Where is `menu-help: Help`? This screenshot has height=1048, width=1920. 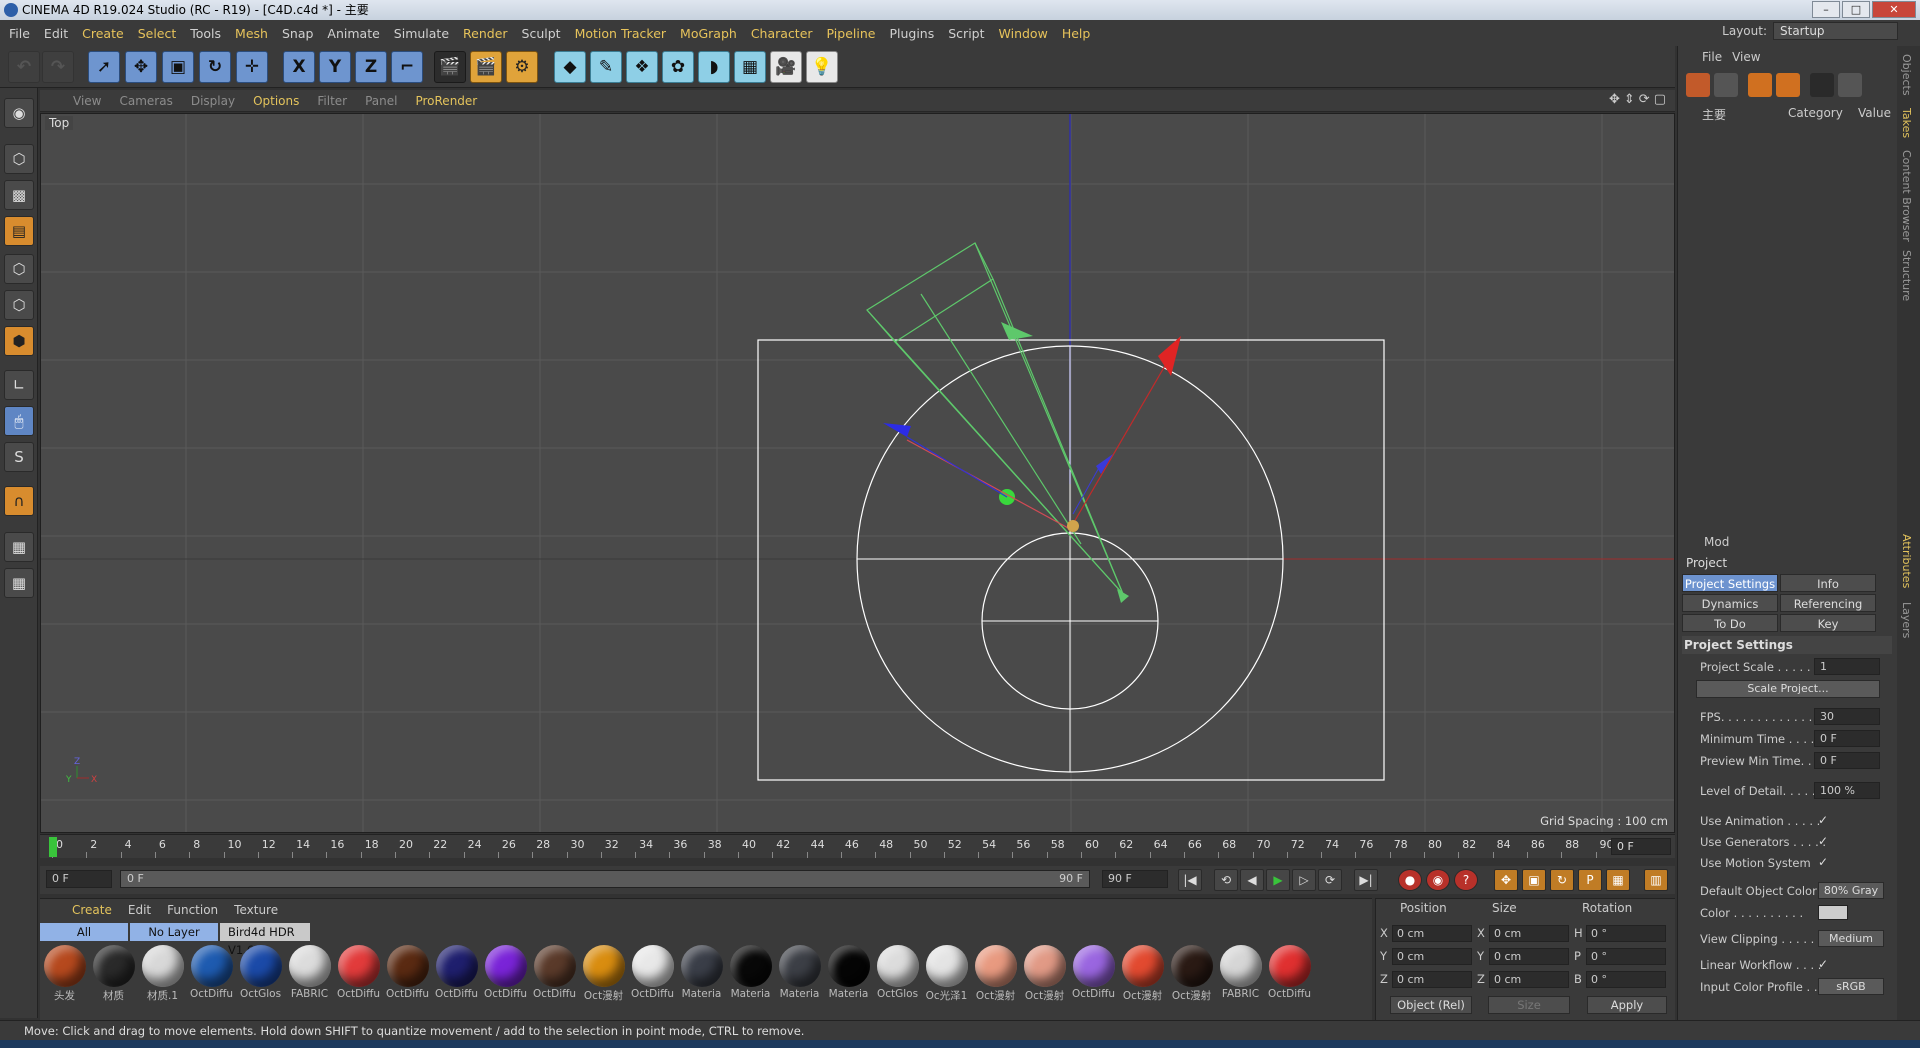
menu-help: Help is located at coordinates (1076, 33).